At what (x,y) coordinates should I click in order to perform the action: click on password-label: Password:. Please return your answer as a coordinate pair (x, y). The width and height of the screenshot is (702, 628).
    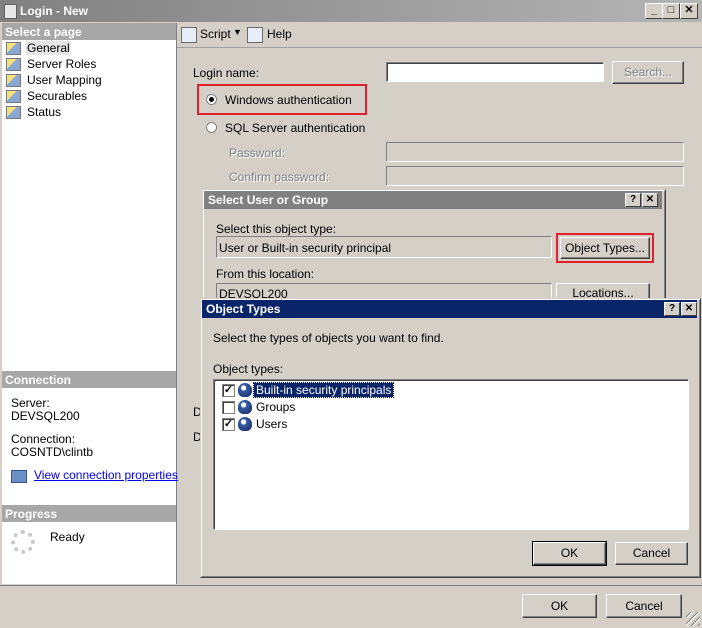
    Looking at the image, I should click on (257, 153).